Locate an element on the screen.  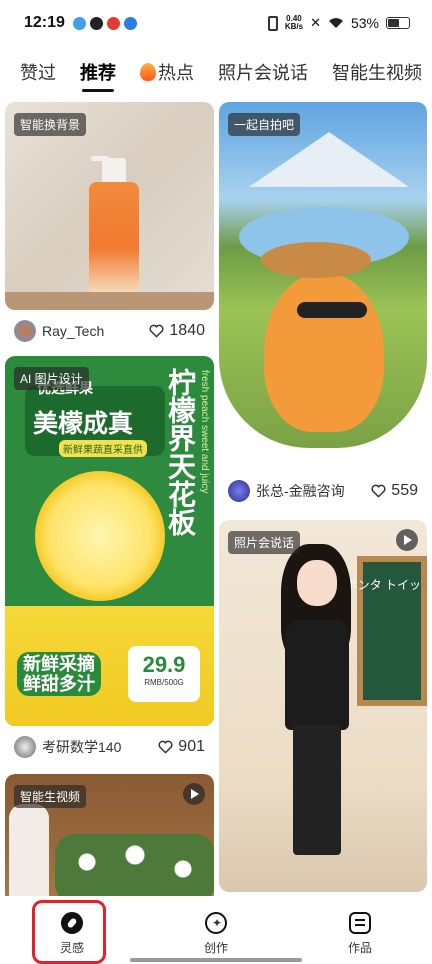
card-tag: 一起自拍吧 is located at coordinates (264, 124).